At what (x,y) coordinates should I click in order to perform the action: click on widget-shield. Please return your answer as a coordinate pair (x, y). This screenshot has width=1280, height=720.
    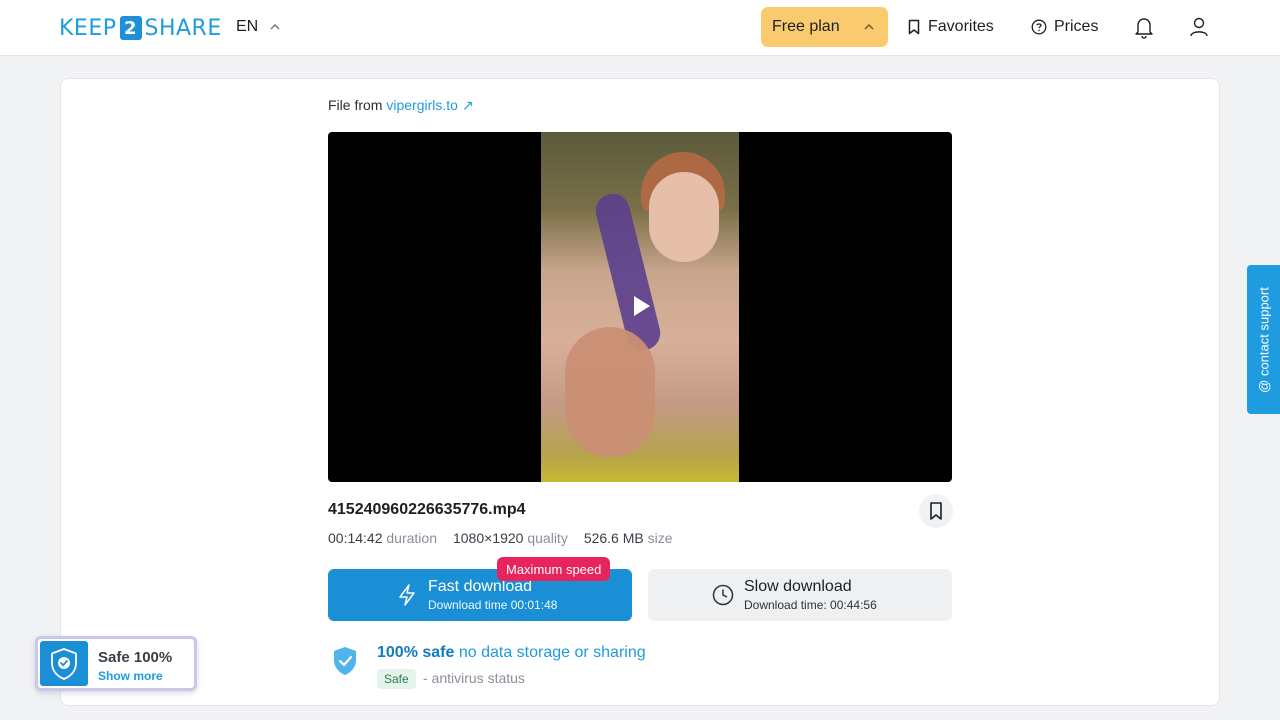
    Looking at the image, I should click on (64, 663).